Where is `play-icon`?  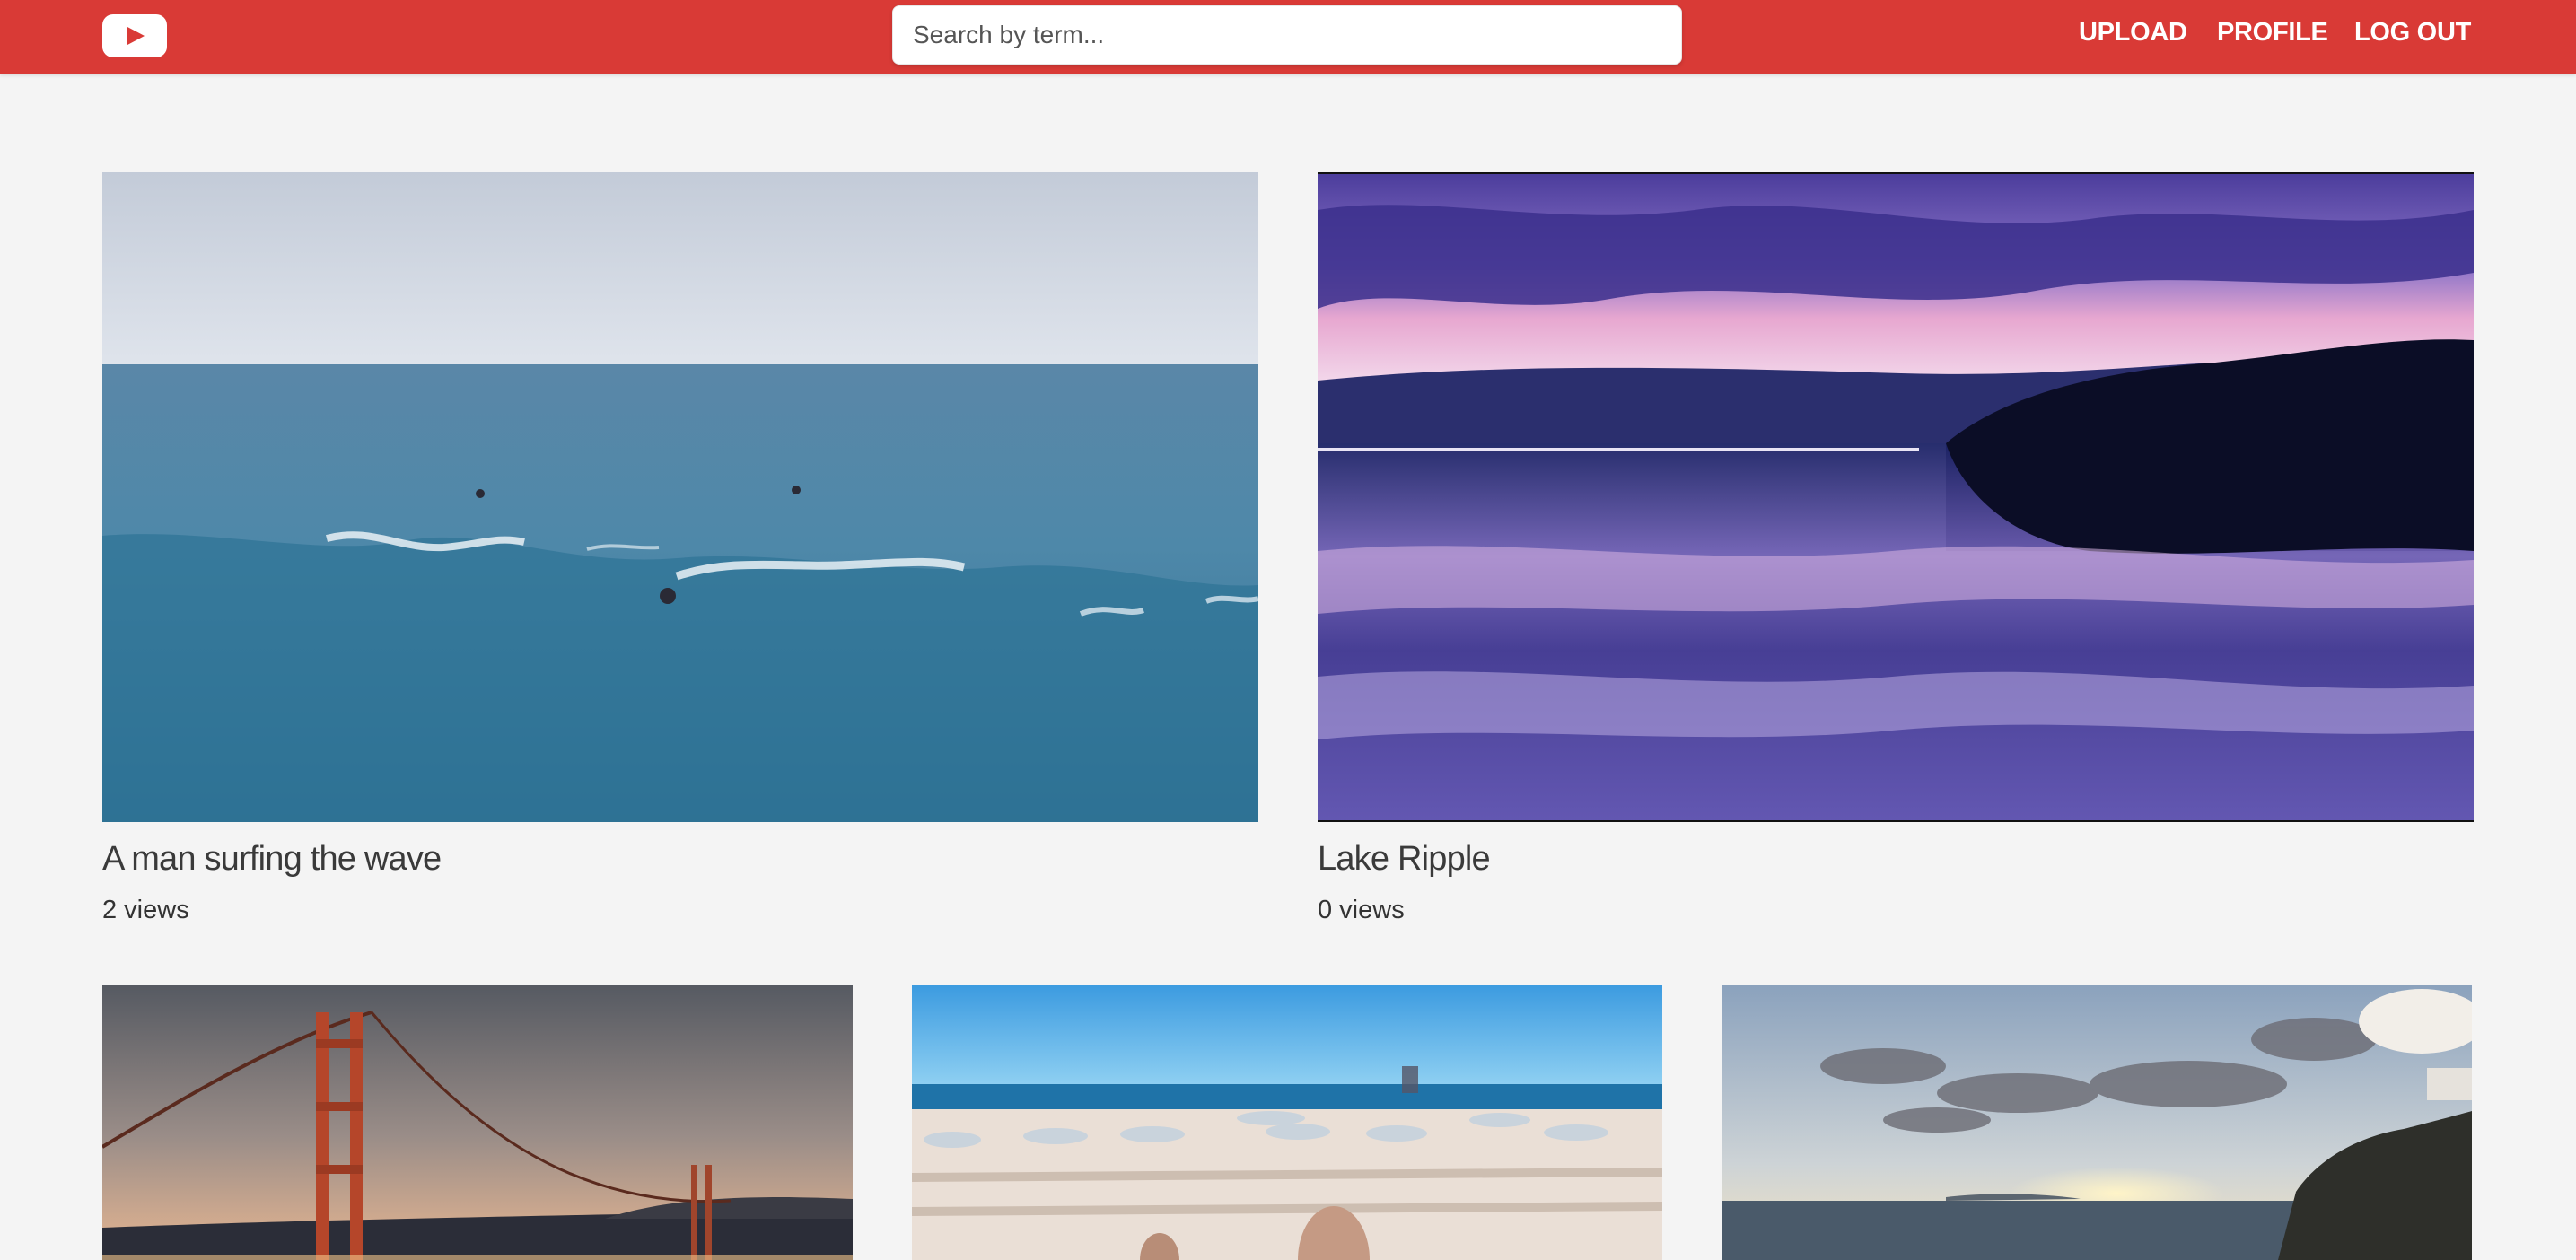
play-icon is located at coordinates (136, 36).